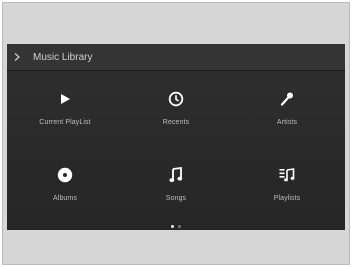 This screenshot has height=267, width=352. Describe the element at coordinates (287, 175) in the screenshot. I see `playlist-icon` at that location.